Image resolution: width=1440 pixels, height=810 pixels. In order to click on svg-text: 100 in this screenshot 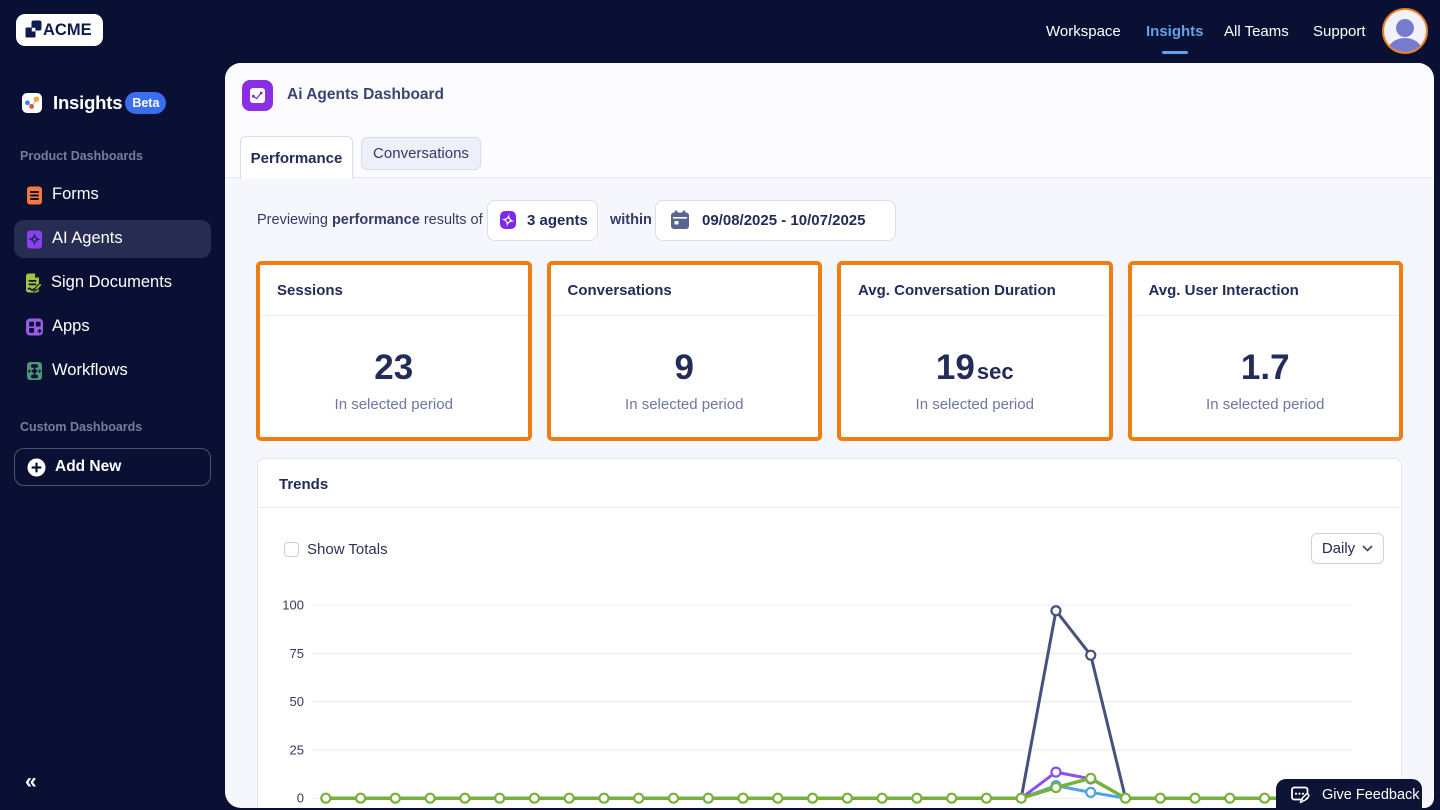, I will do `click(293, 605)`.